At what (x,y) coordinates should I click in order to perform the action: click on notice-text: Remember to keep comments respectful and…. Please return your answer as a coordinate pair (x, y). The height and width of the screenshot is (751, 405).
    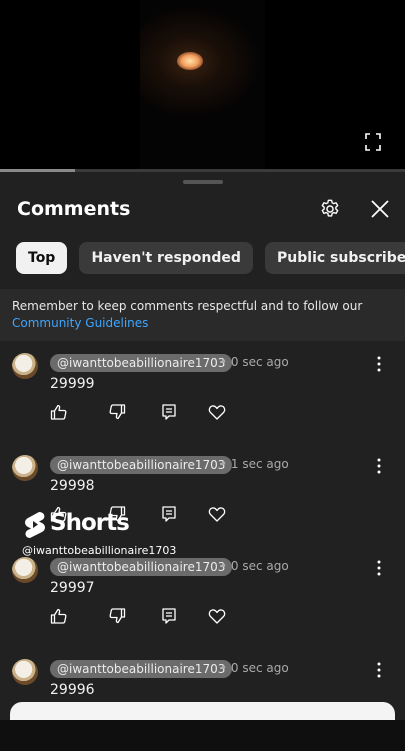
    Looking at the image, I should click on (187, 306).